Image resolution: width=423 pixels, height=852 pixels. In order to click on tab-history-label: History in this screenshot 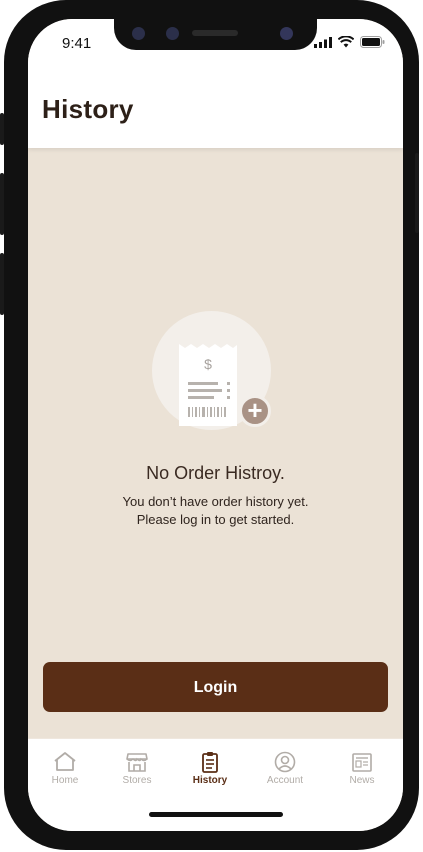, I will do `click(210, 780)`.